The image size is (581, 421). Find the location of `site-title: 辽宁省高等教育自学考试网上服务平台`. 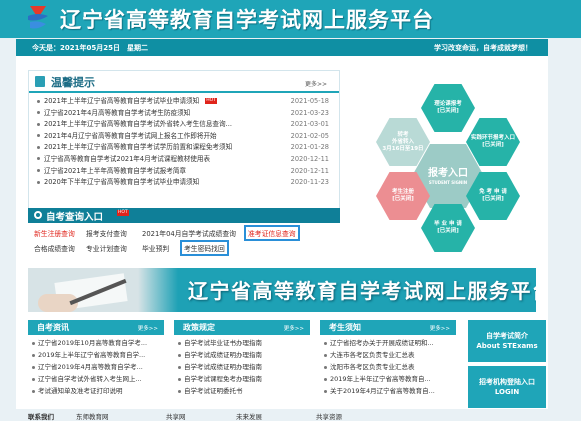

site-title: 辽宁省高等教育自学考试网上服务平台 is located at coordinates (247, 20).